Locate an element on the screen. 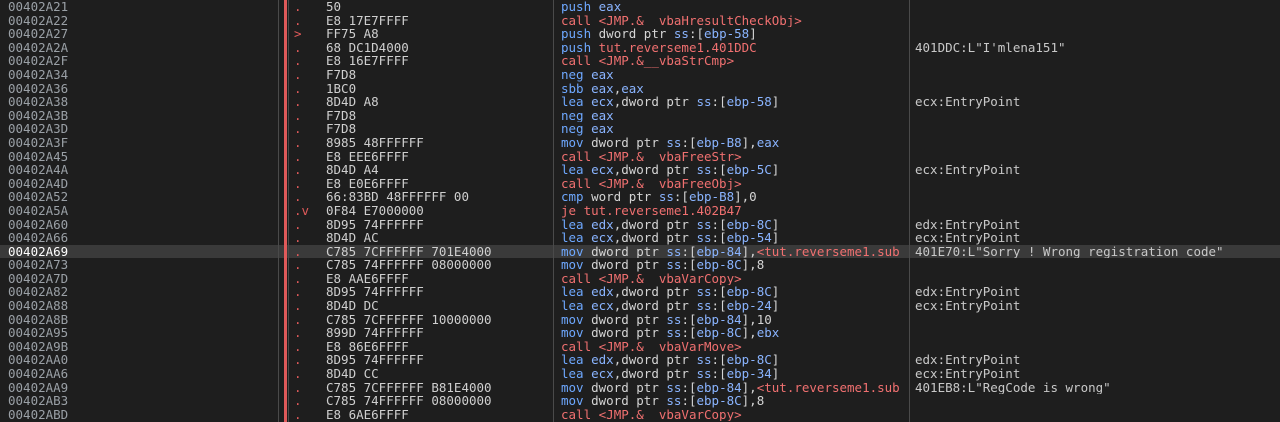 This screenshot has height=422, width=1280. opcode-bytes-cell: F7D8 is located at coordinates (439, 116).